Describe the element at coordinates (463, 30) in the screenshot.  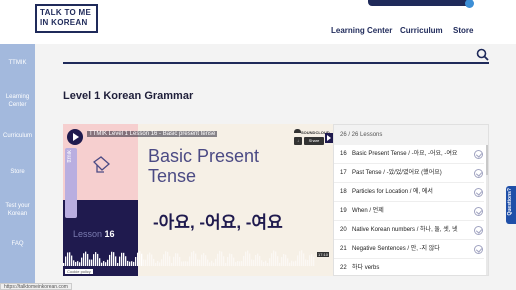
I see `nav-store: Store` at that location.